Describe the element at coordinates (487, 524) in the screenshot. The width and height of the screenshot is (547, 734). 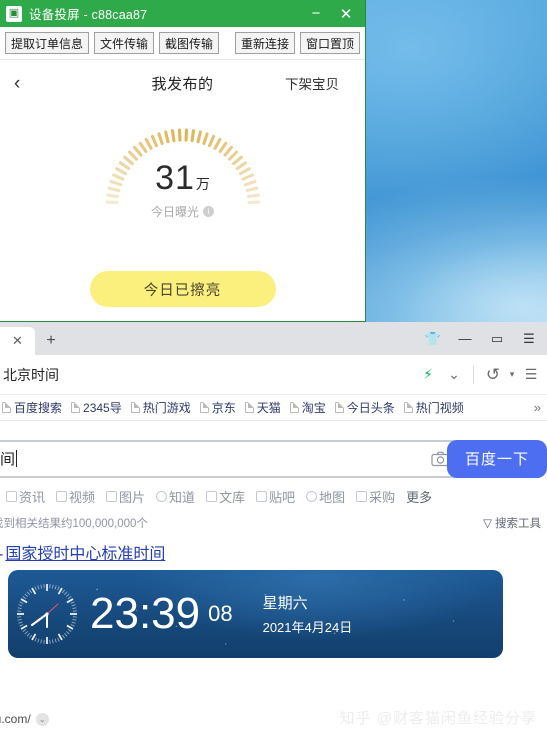
I see `filter-icon: ▽` at that location.